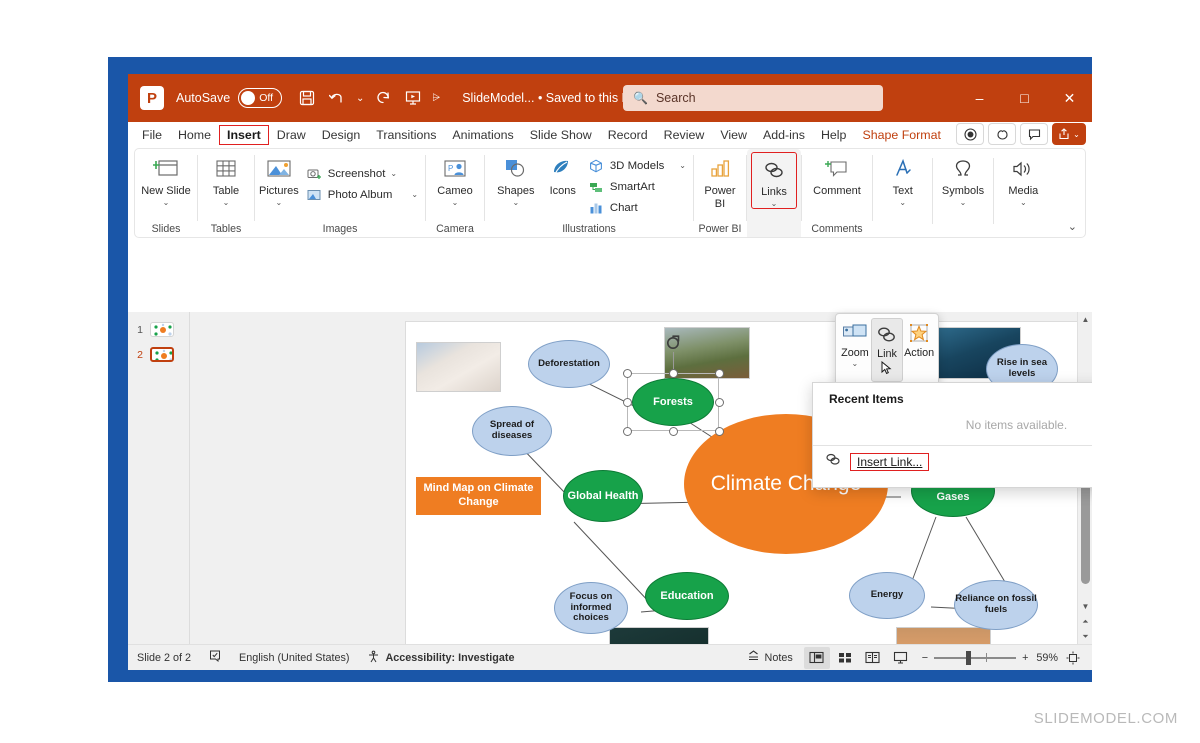 The height and width of the screenshot is (743, 1200). I want to click on links-caret-icon: ⌄, so click(774, 203).